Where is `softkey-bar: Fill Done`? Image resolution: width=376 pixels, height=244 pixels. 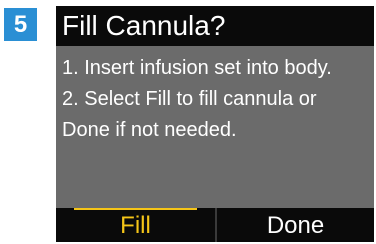
softkey-bar: Fill Done is located at coordinates (215, 225).